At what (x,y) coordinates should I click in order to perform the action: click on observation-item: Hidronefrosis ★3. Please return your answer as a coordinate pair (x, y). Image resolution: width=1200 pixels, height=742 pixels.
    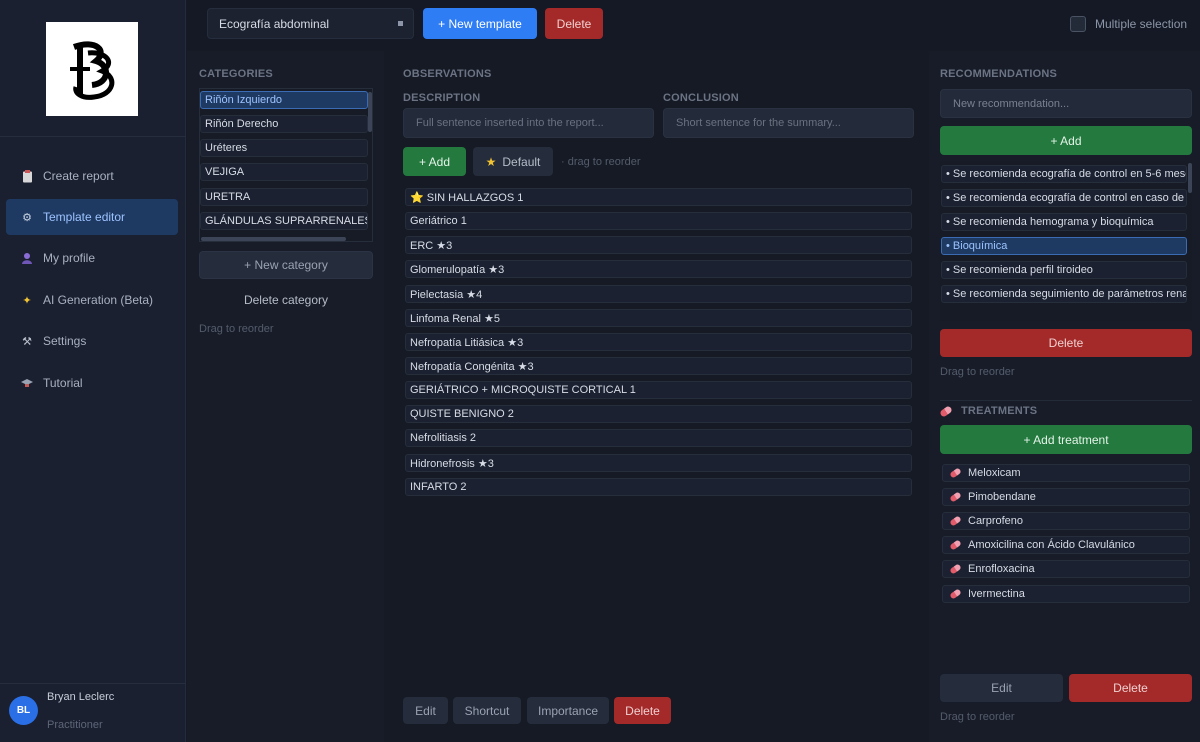
    Looking at the image, I should click on (658, 463).